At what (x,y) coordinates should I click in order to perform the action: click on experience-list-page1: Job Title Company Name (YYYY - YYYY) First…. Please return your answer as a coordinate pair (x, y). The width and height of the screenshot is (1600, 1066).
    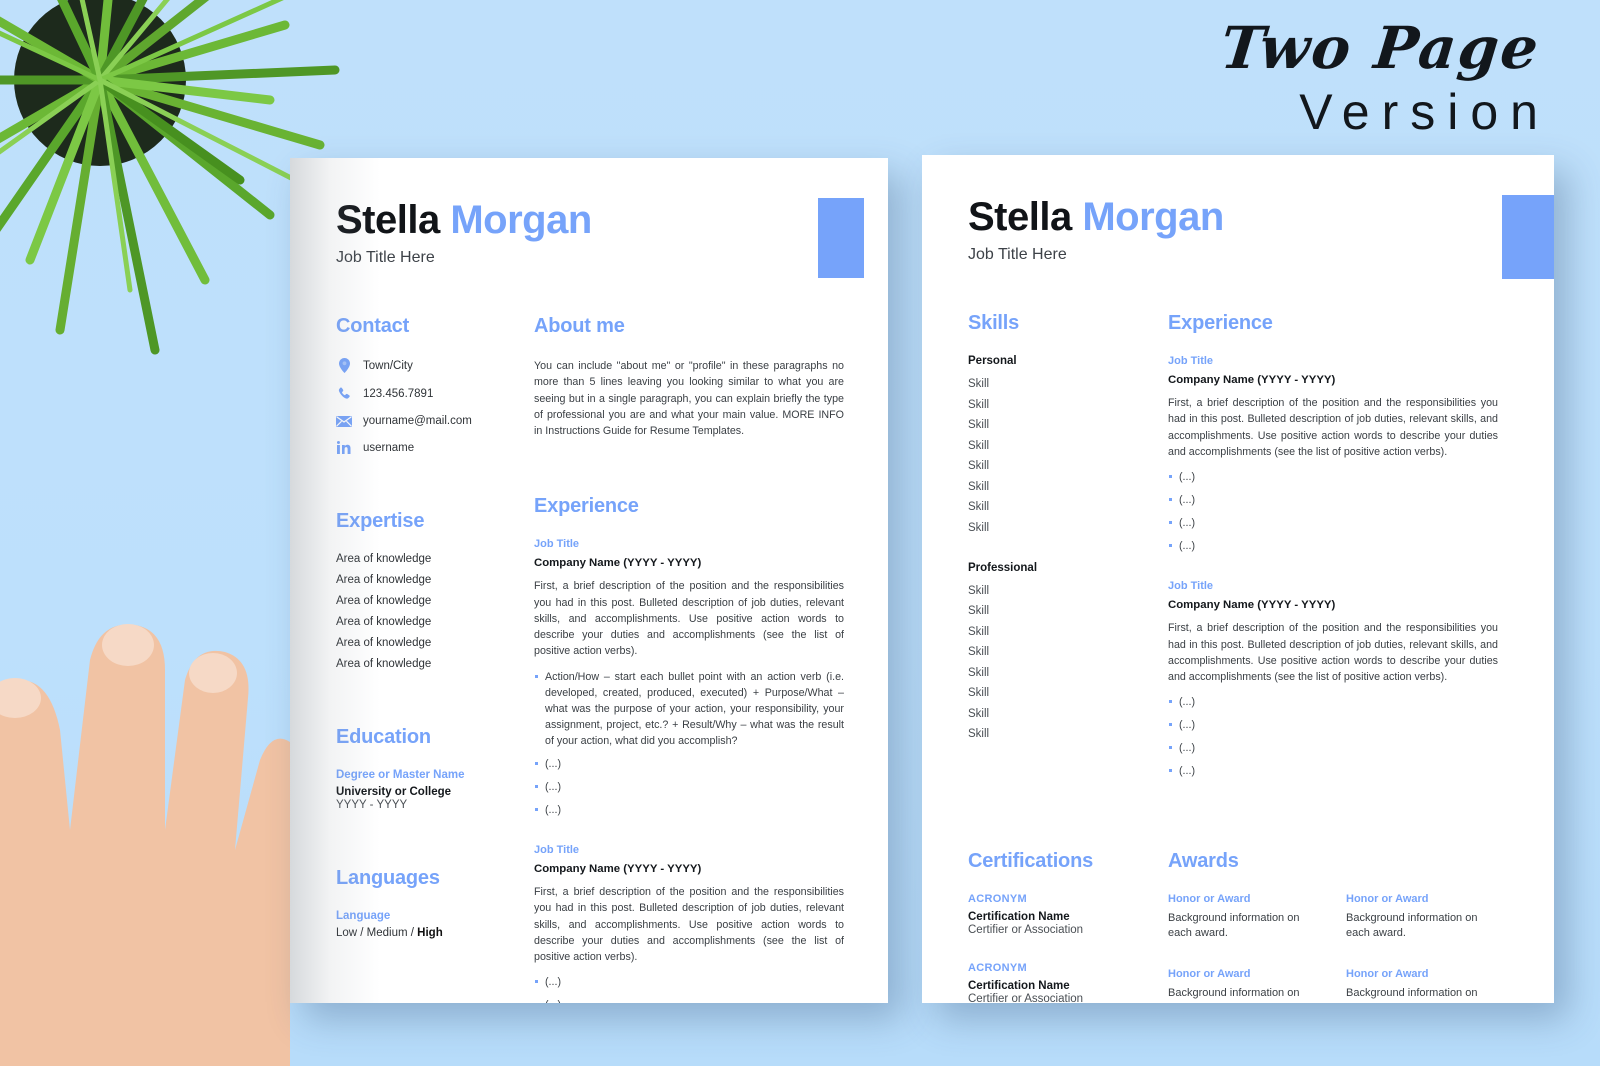
    Looking at the image, I should click on (689, 770).